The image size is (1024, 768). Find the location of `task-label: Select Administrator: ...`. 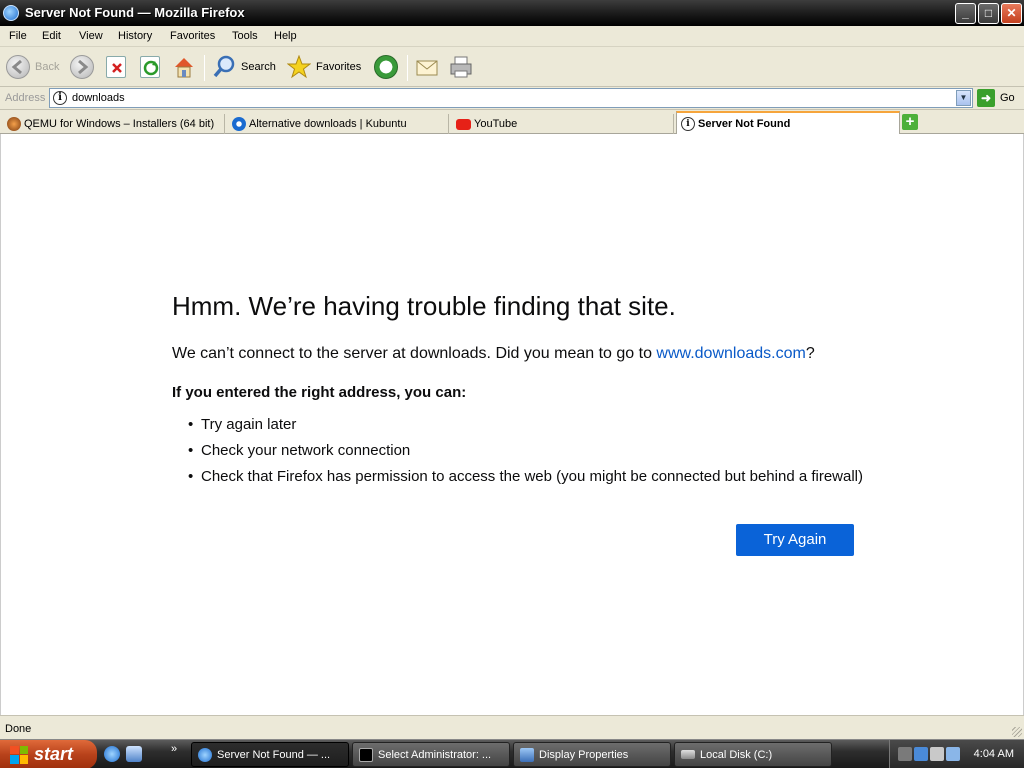

task-label: Select Administrator: ... is located at coordinates (435, 754).